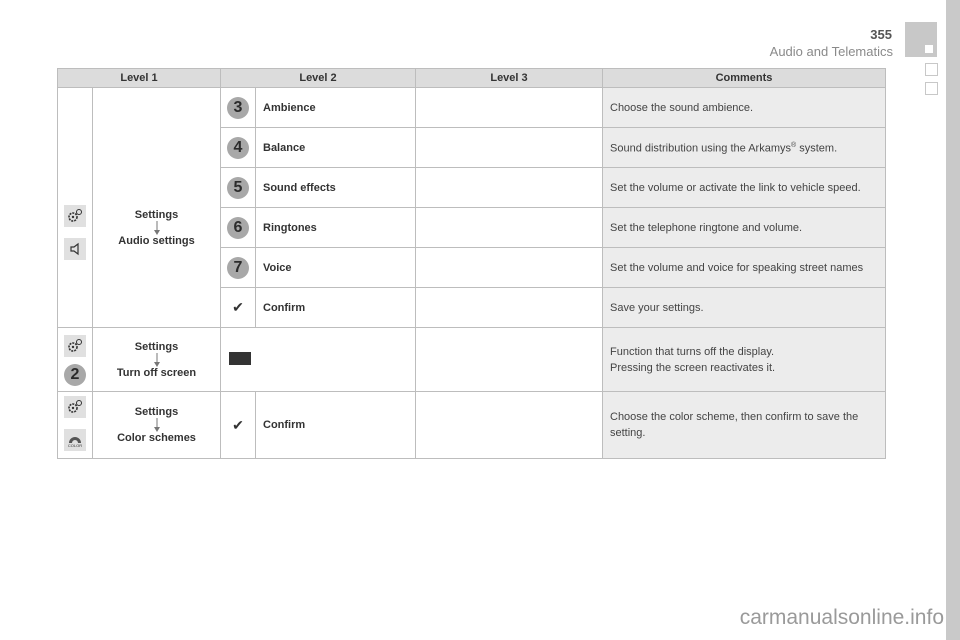  Describe the element at coordinates (335, 267) in the screenshot. I see `menu-item-voice: Voice` at that location.